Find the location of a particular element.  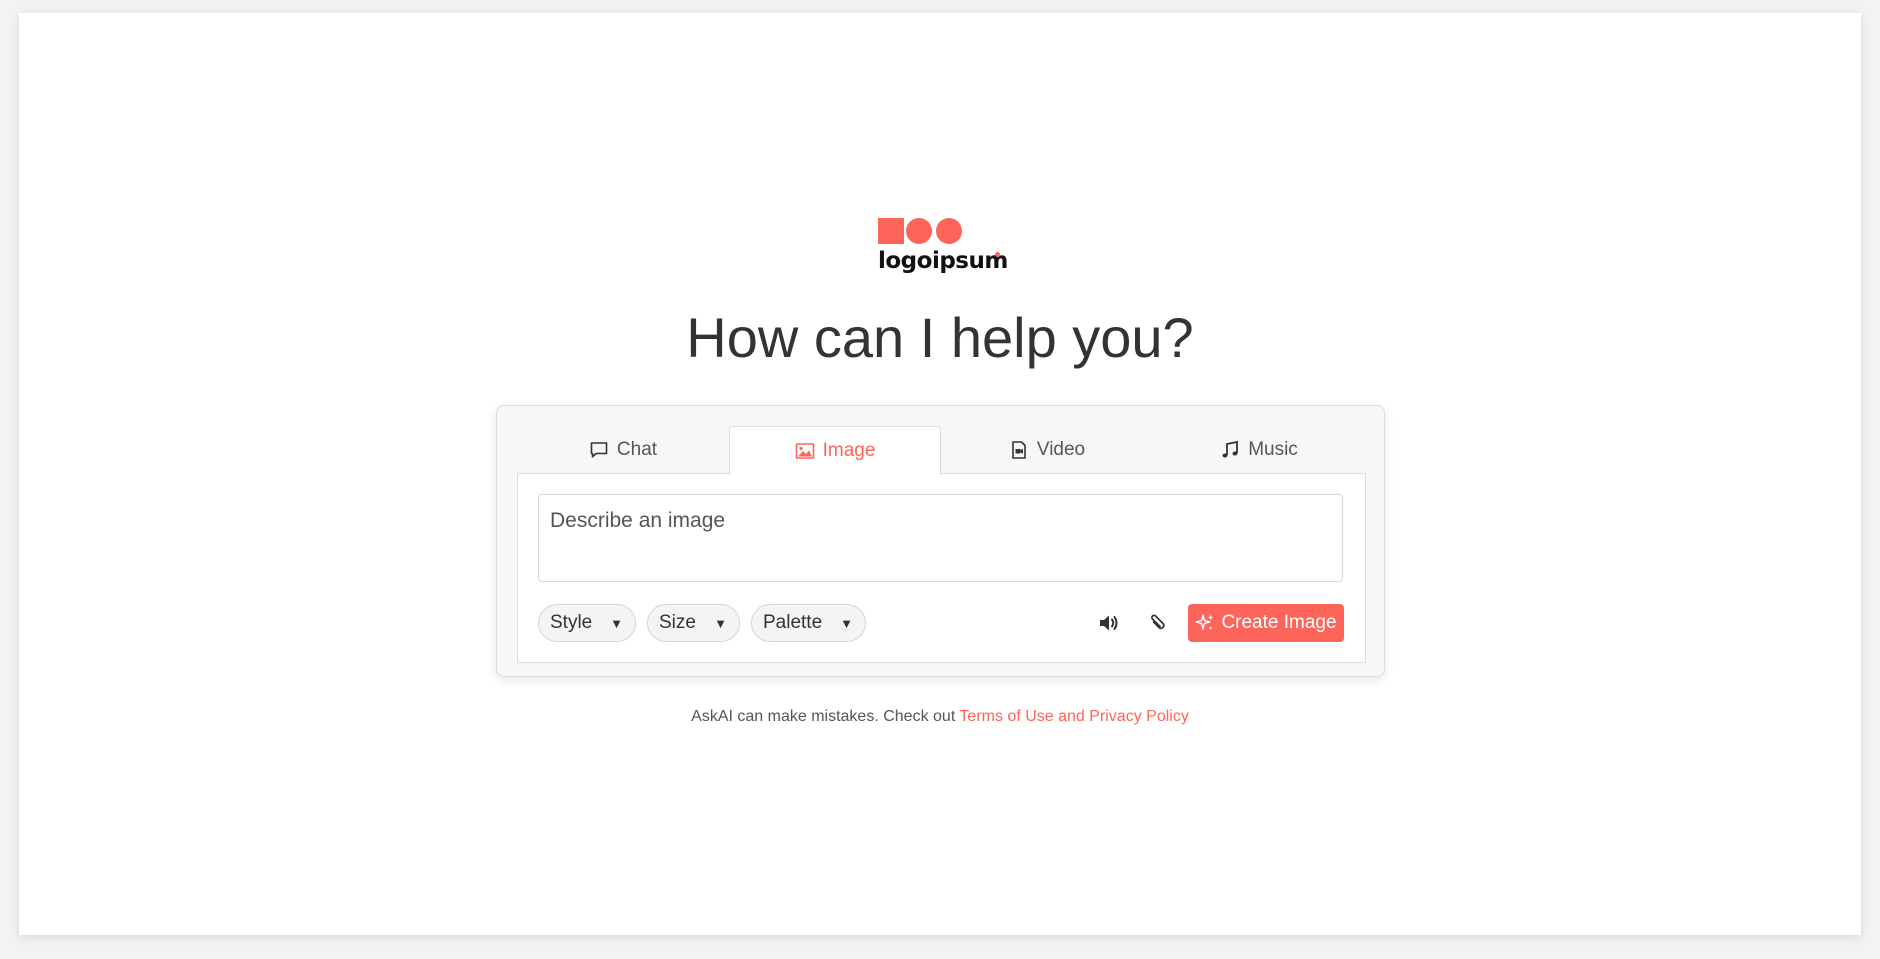

dropdown-label: Style is located at coordinates (571, 622).